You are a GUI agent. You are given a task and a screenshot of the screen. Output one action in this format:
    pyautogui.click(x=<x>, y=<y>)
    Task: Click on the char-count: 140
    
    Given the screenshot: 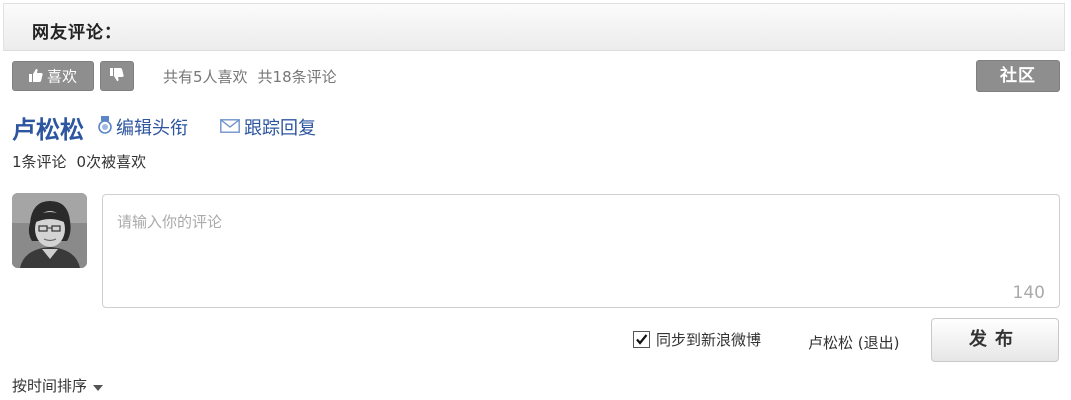 What is the action you would take?
    pyautogui.click(x=1028, y=293)
    